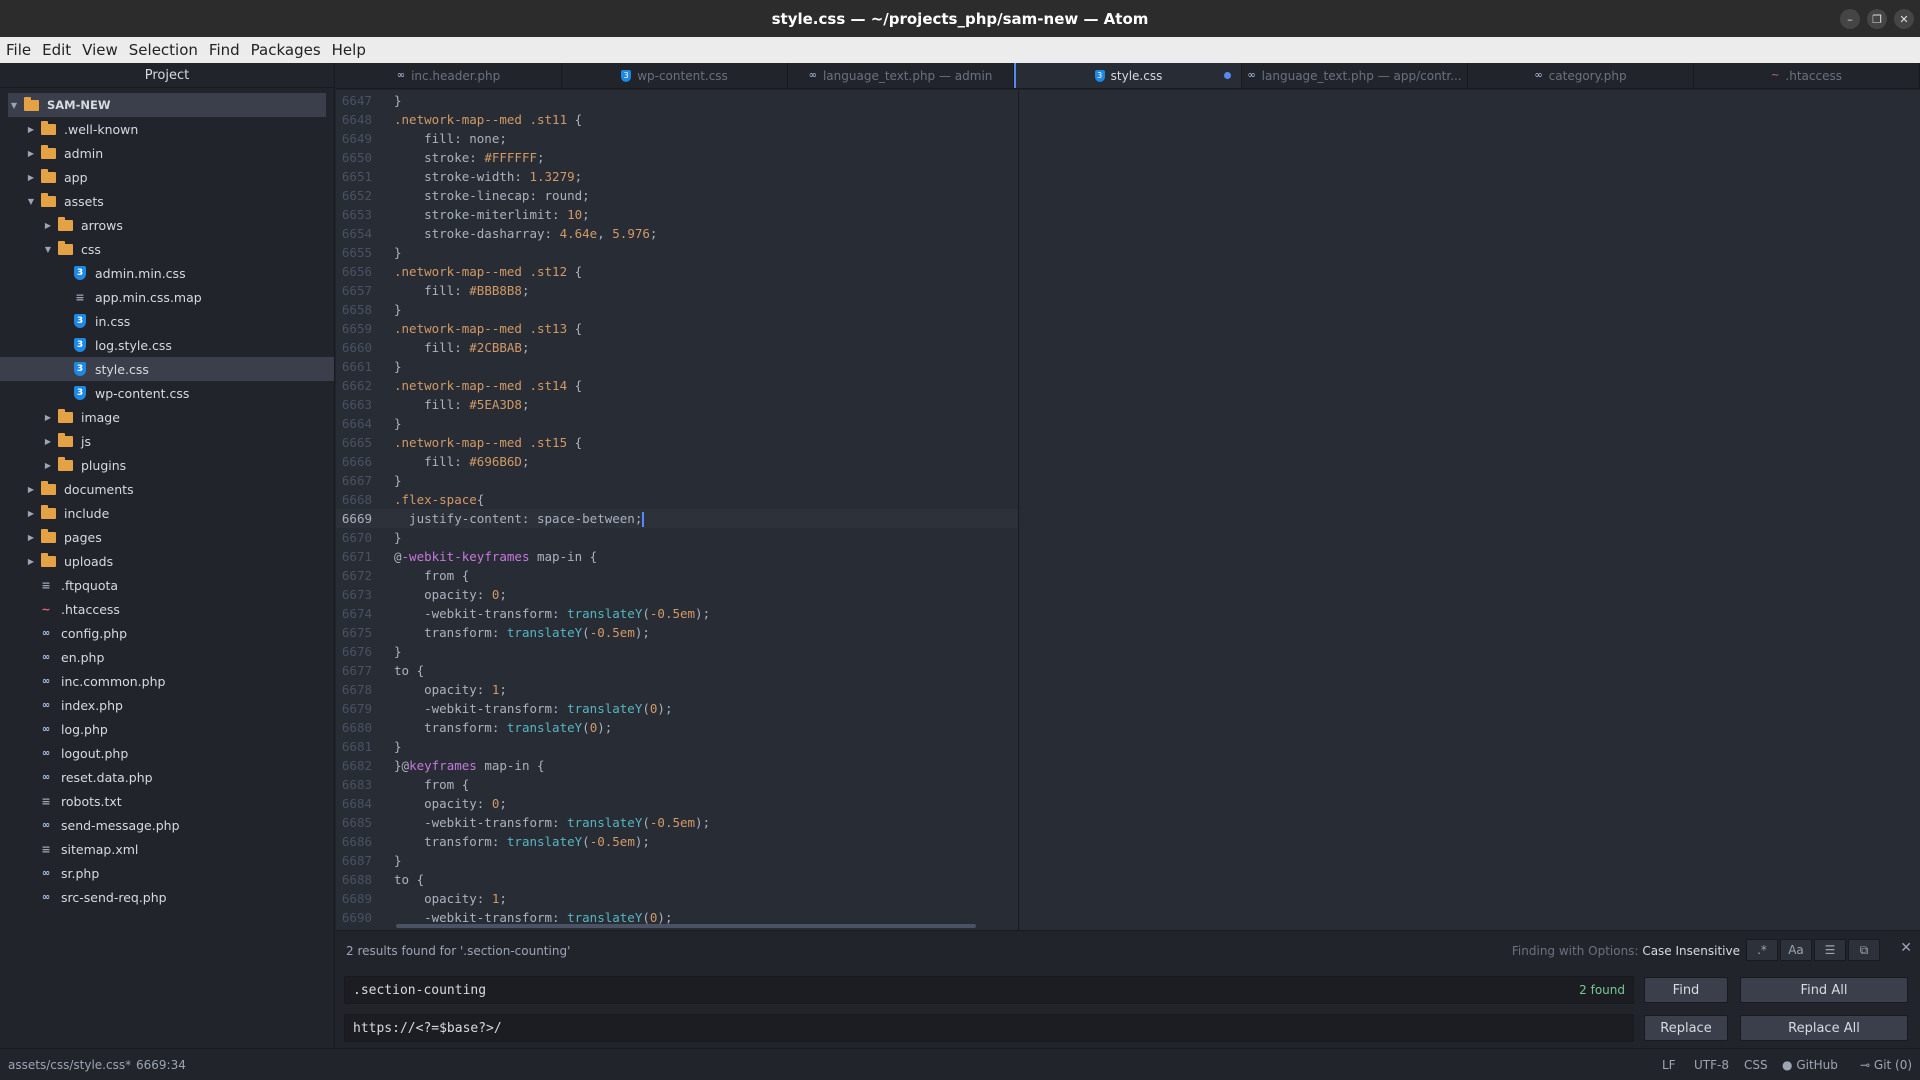 The image size is (1920, 1080). I want to click on find-all-button: Find All, so click(1824, 990).